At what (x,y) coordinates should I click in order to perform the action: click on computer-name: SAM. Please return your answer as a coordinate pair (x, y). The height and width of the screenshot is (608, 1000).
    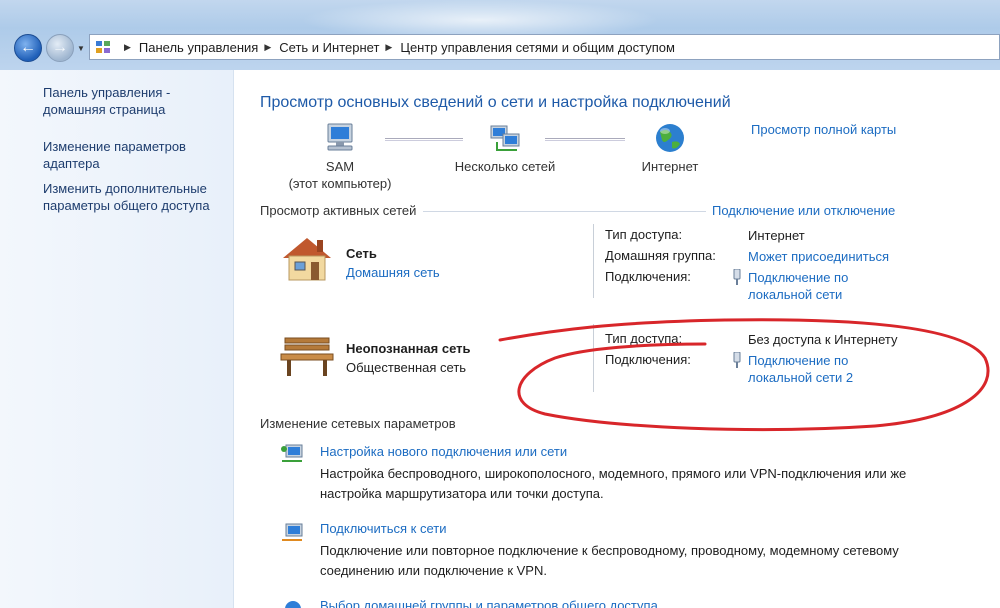
    Looking at the image, I should click on (340, 166).